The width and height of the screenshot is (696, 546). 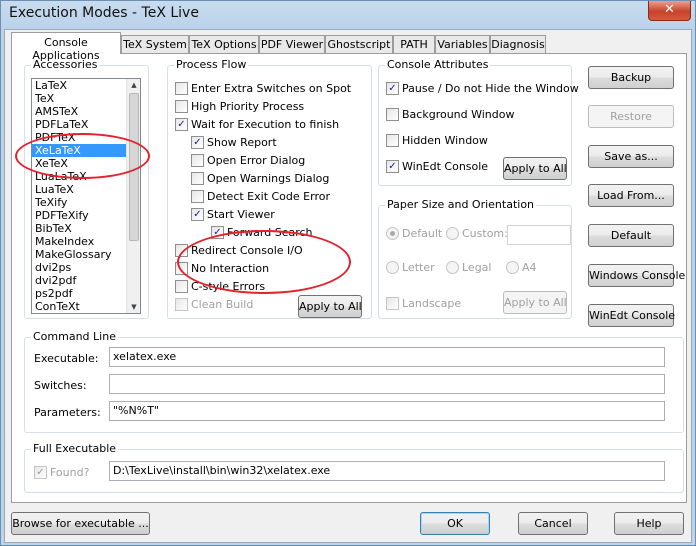 I want to click on tab-variables: Variables, so click(x=462, y=44).